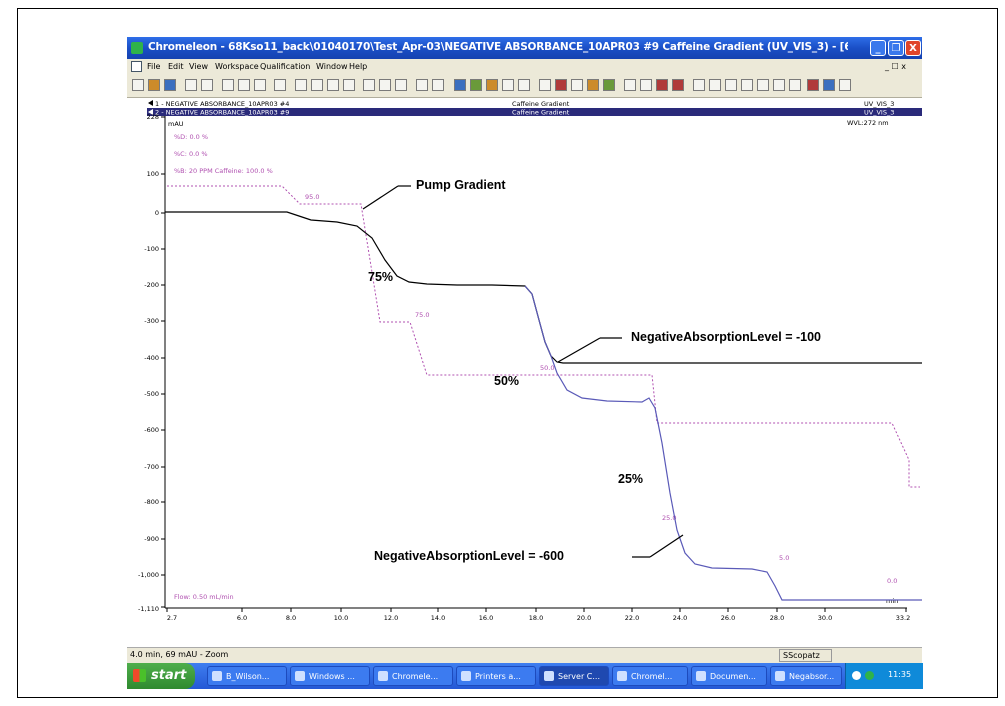 This screenshot has height=706, width=1005. Describe the element at coordinates (631, 479) in the screenshot. I see `percent-25-annotation: 25%` at that location.